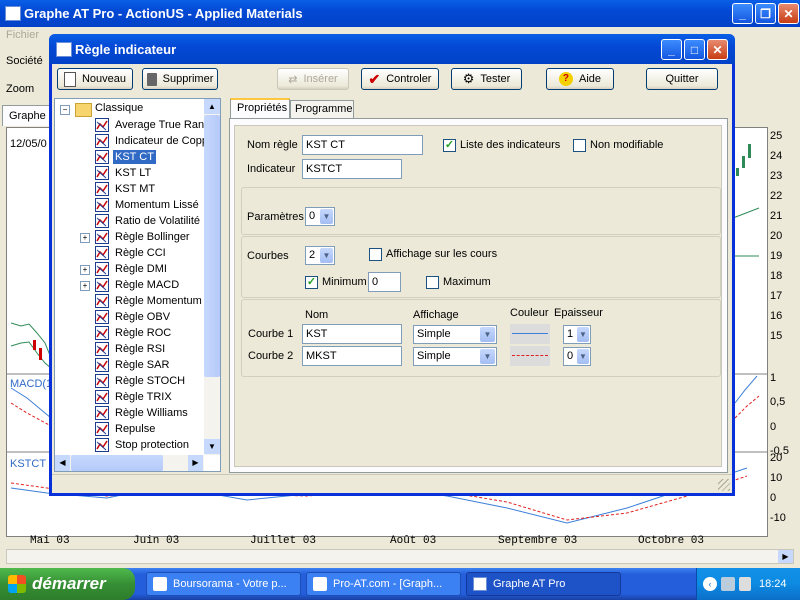  What do you see at coordinates (130, 397) in the screenshot?
I see `tree-item: Règle TRIX` at bounding box center [130, 397].